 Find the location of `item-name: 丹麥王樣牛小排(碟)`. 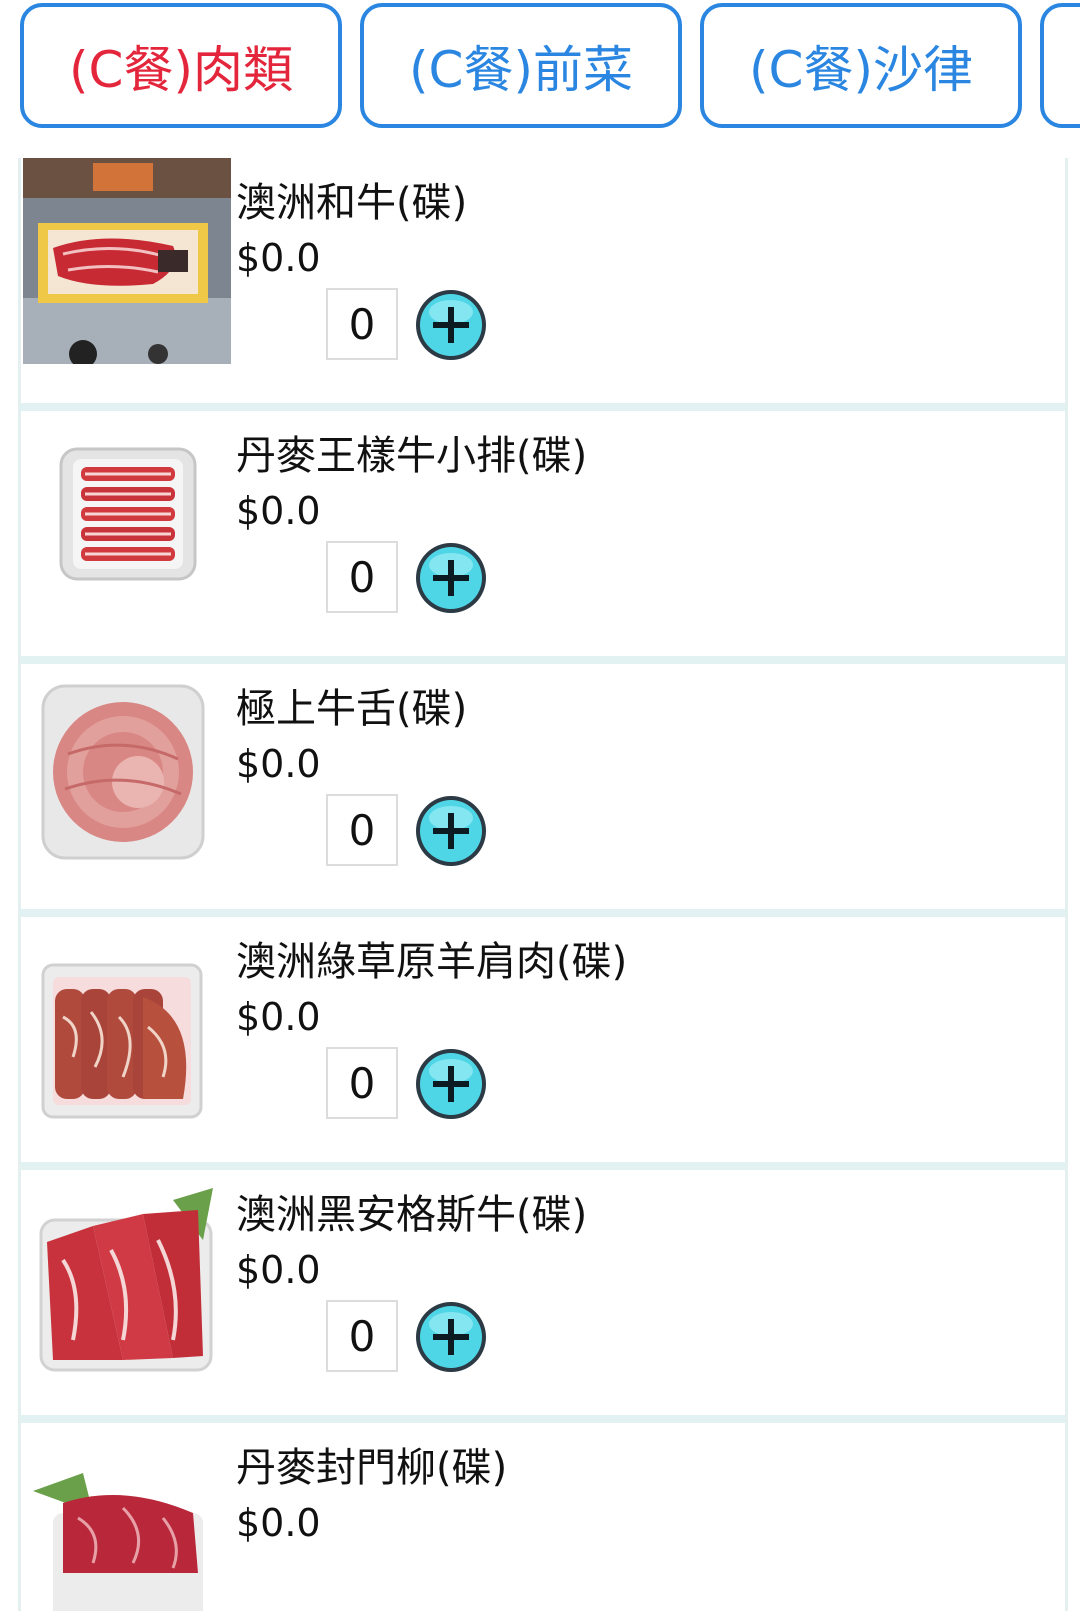

item-name: 丹麥王樣牛小排(碟) is located at coordinates (412, 456).